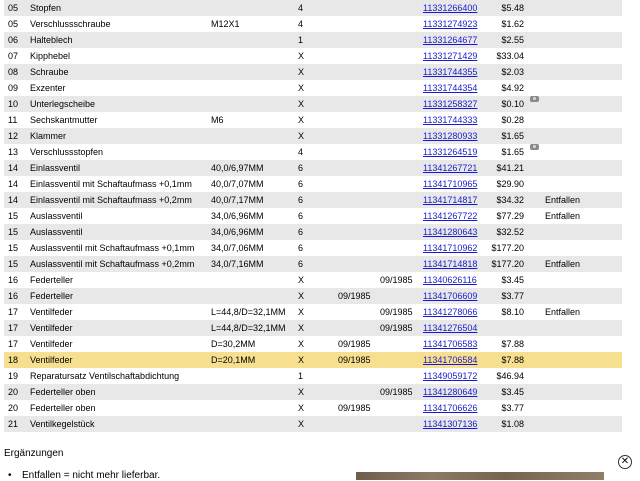 This screenshot has width=640, height=481. I want to click on price-cell: $2.55, so click(512, 40).